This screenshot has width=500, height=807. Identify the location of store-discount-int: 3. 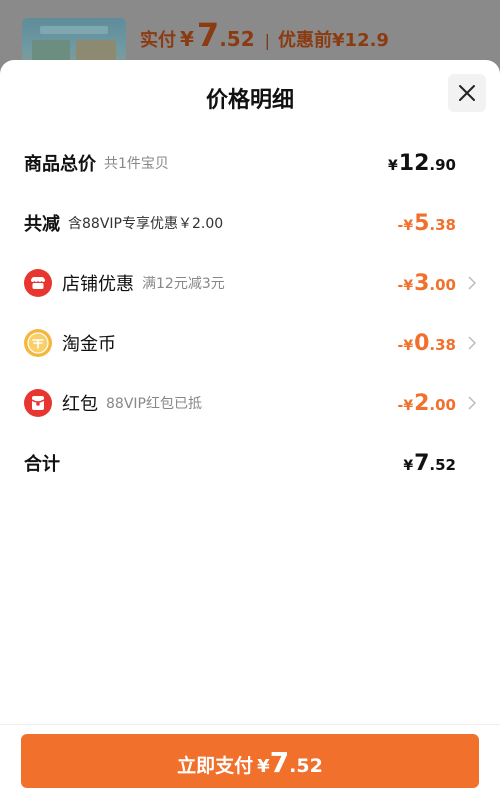
(422, 283).